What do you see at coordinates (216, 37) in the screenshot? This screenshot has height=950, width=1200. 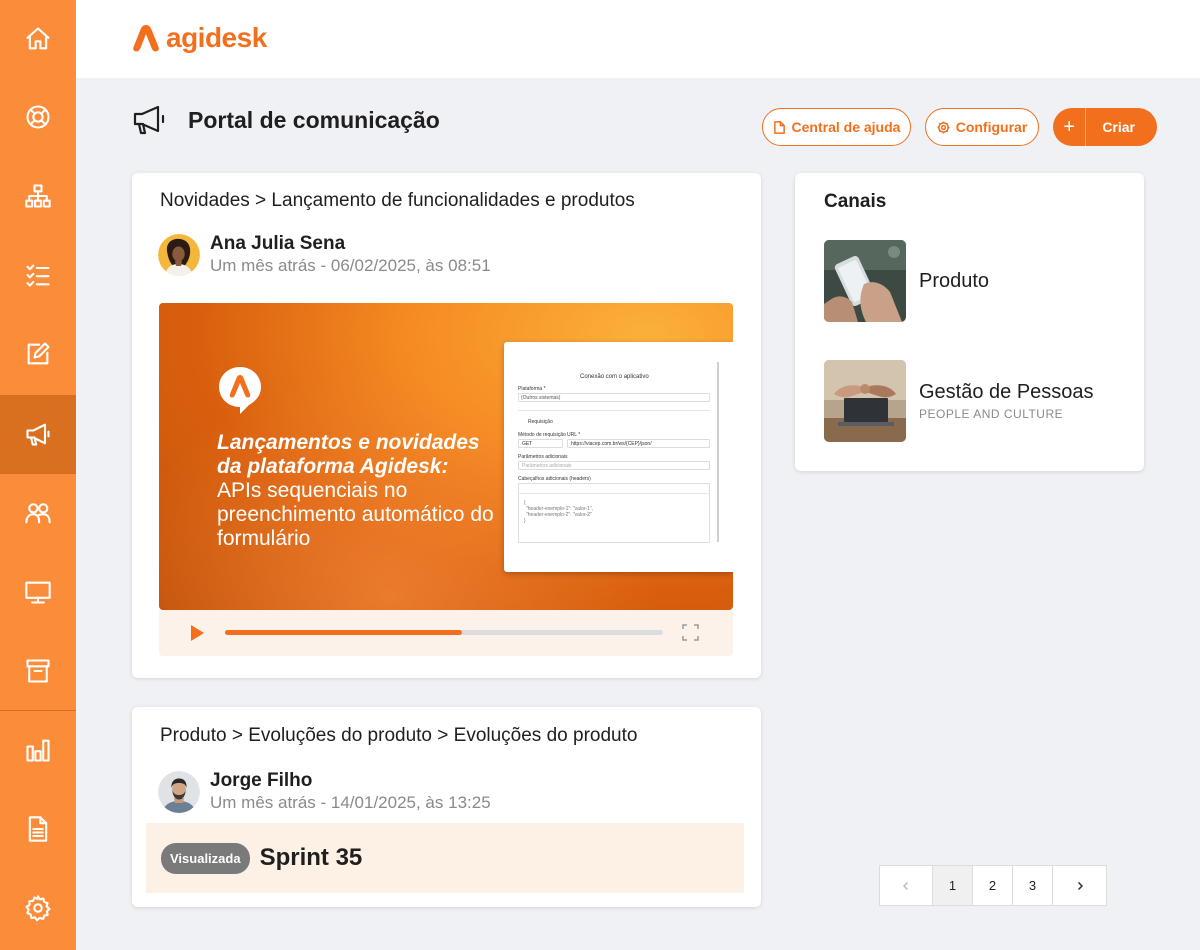 I see `brand-name: agidesk` at bounding box center [216, 37].